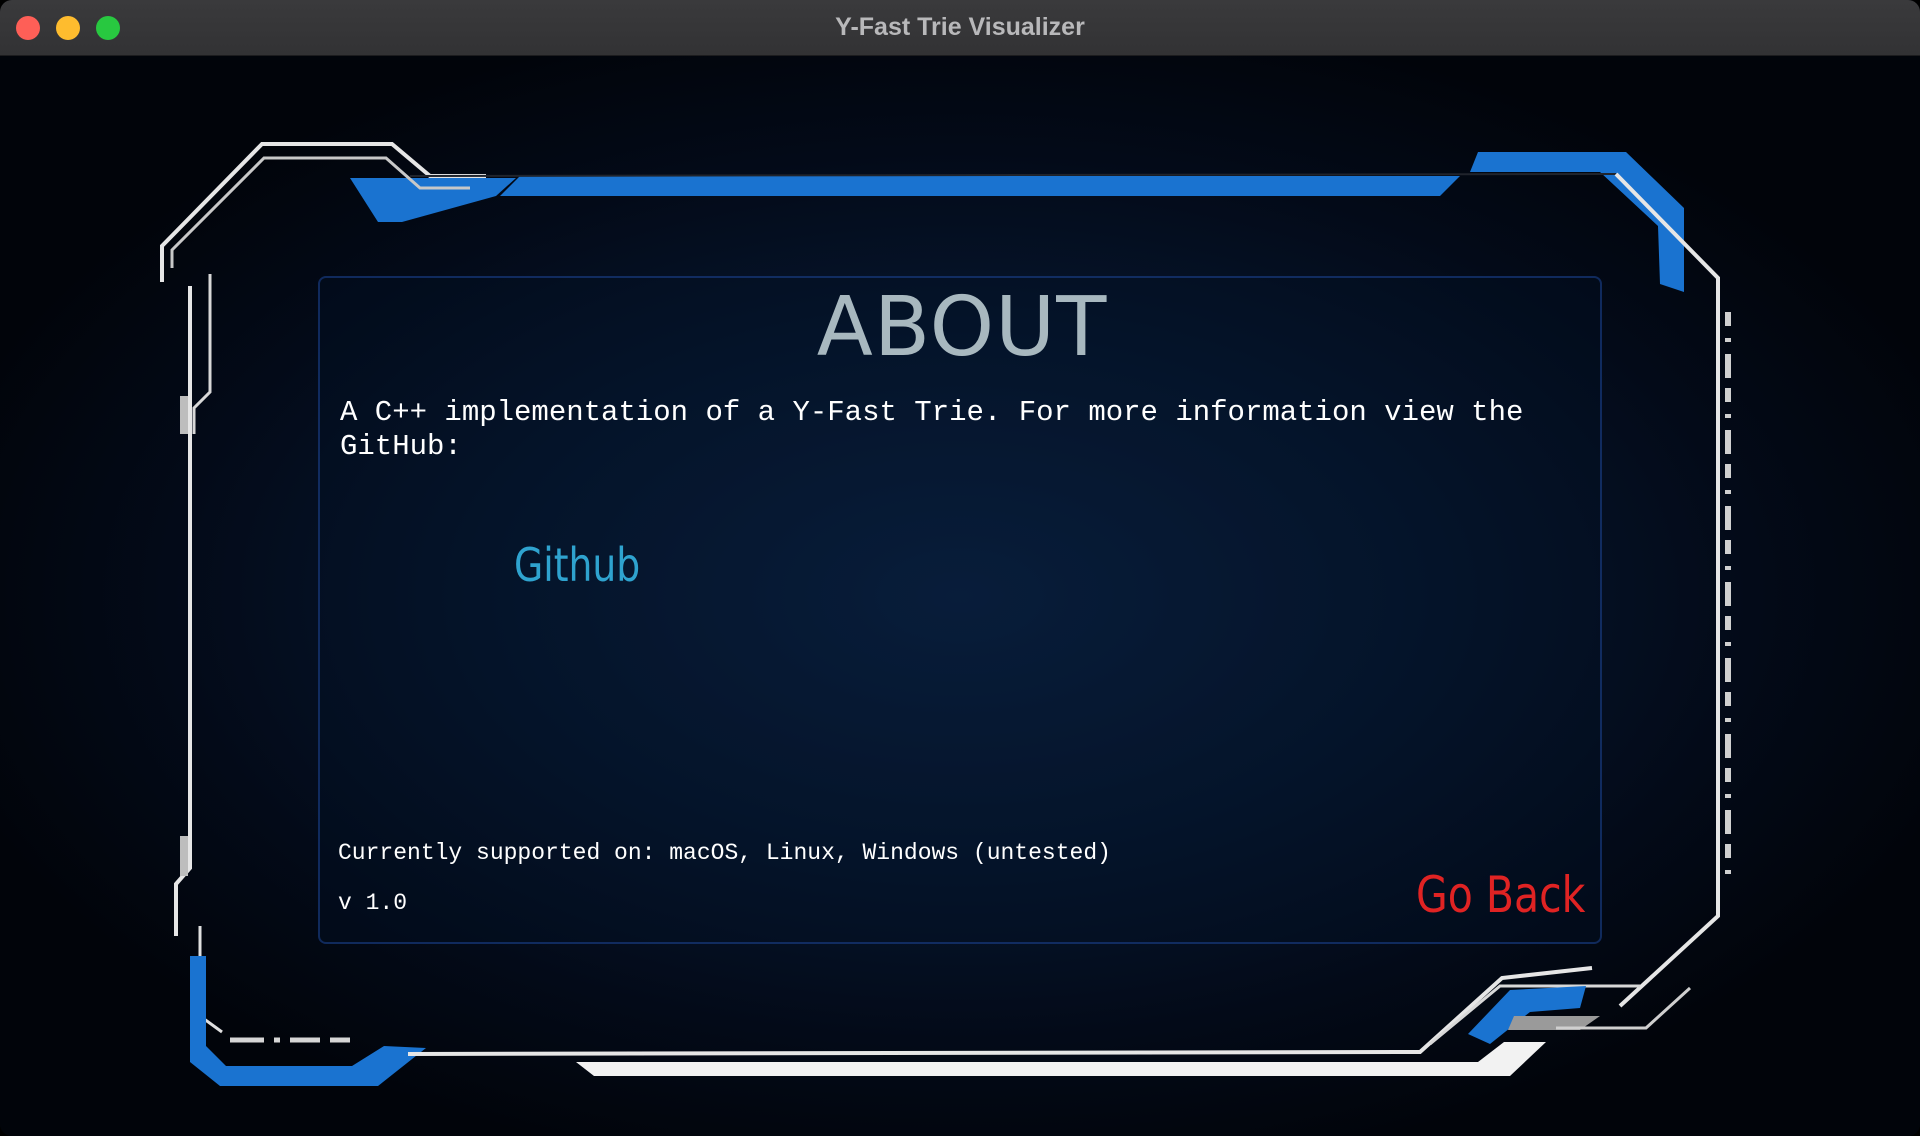  What do you see at coordinates (577, 565) in the screenshot?
I see `github-link: Github` at bounding box center [577, 565].